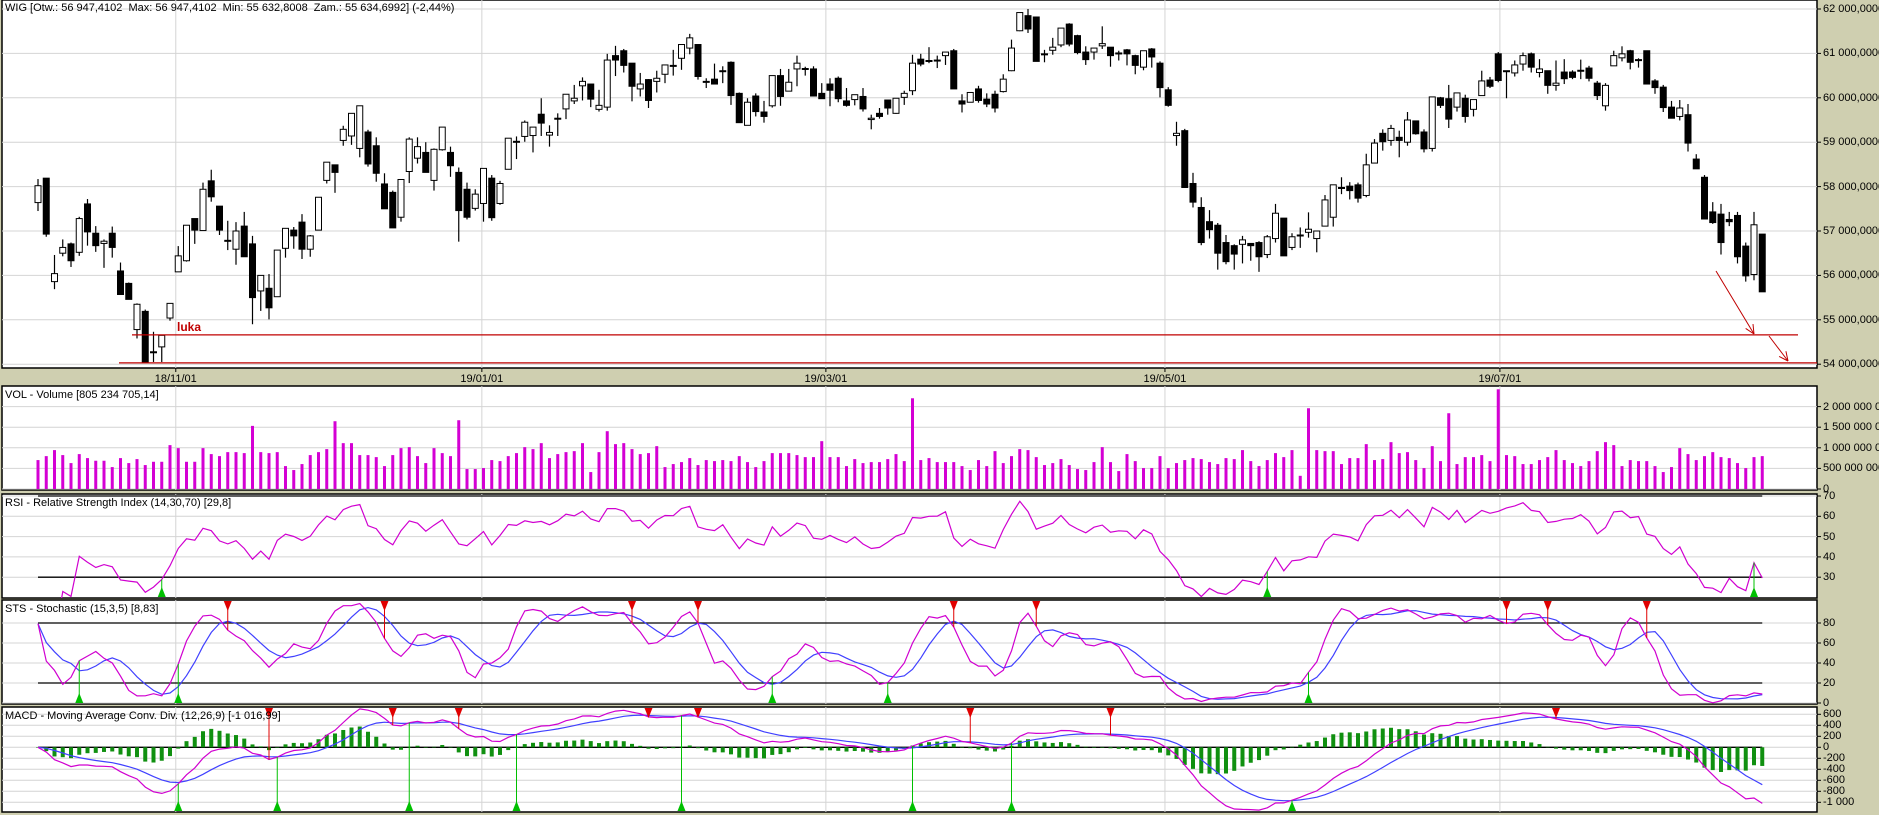  What do you see at coordinates (1851, 447) in the screenshot?
I see `vol-axis-label: 1 000 000 000` at bounding box center [1851, 447].